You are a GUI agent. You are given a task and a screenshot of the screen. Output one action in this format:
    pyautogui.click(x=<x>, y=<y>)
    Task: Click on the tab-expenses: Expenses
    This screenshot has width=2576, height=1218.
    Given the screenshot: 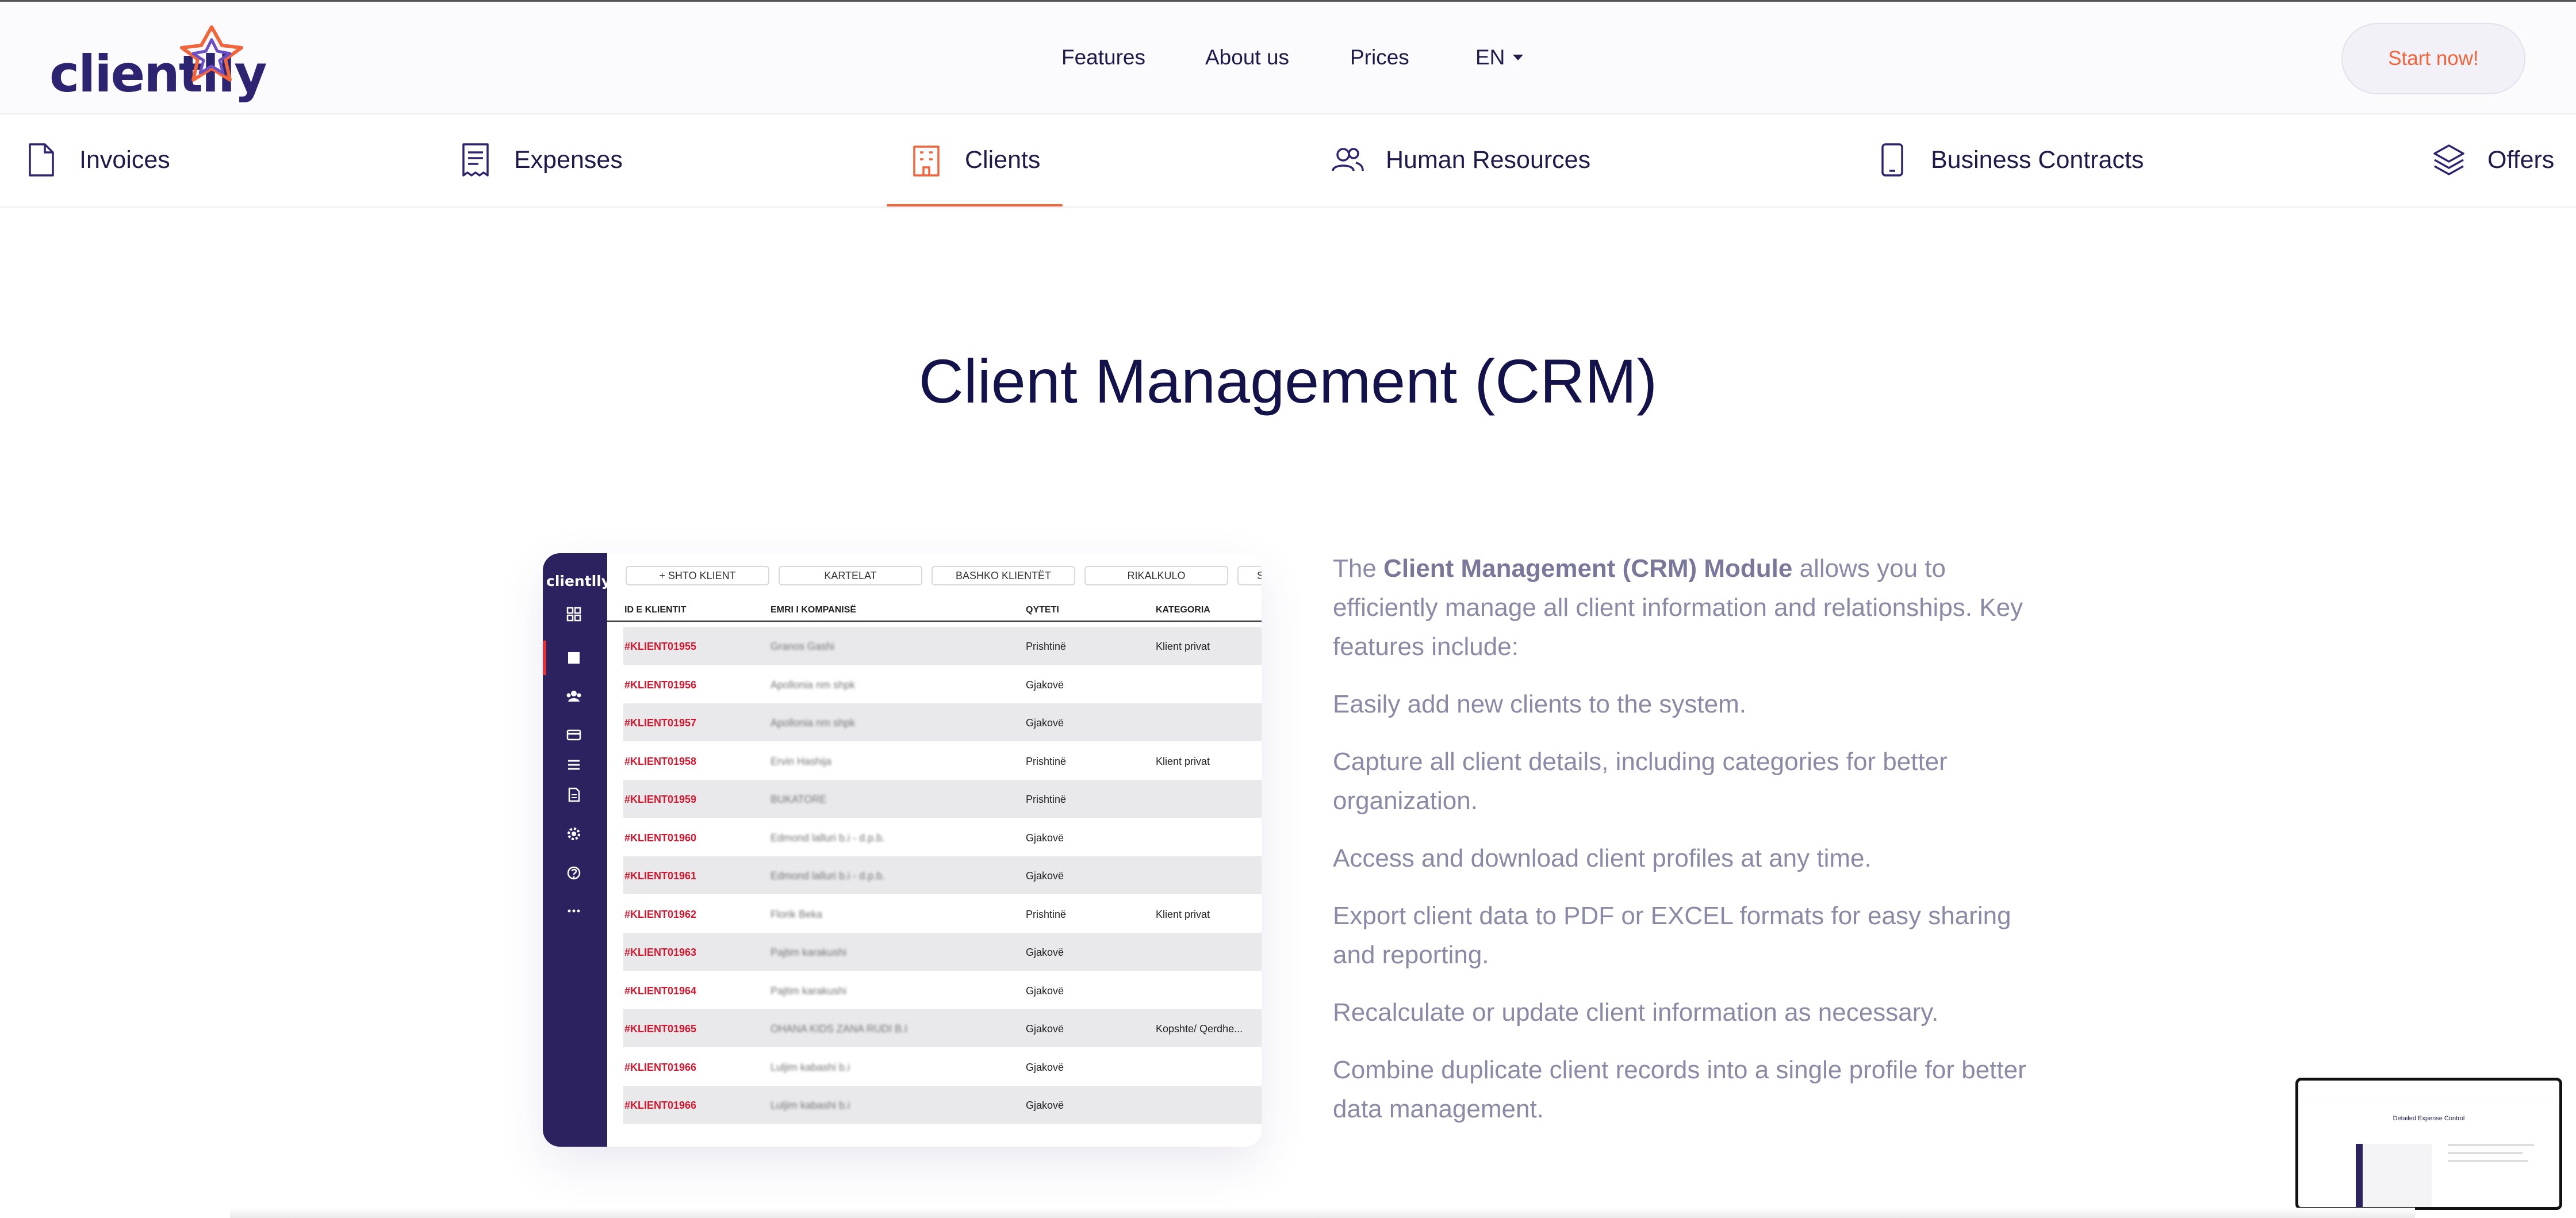 What is the action you would take?
    pyautogui.click(x=541, y=160)
    